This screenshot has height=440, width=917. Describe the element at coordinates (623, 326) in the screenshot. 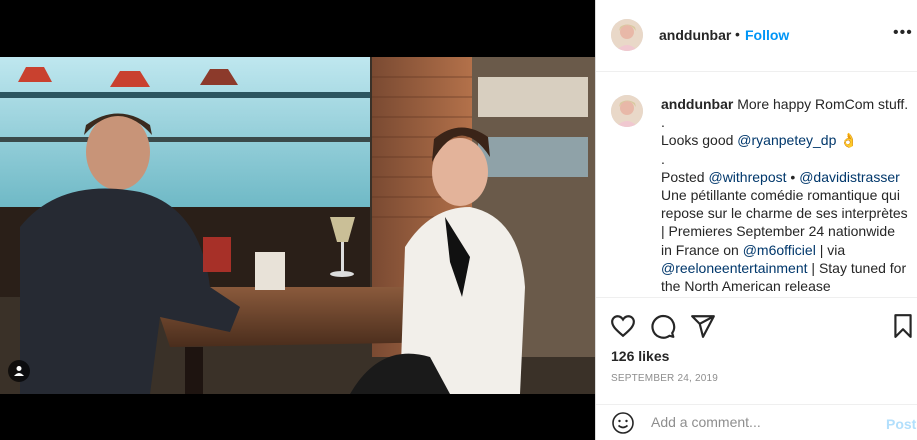

I see `heart-icon` at that location.